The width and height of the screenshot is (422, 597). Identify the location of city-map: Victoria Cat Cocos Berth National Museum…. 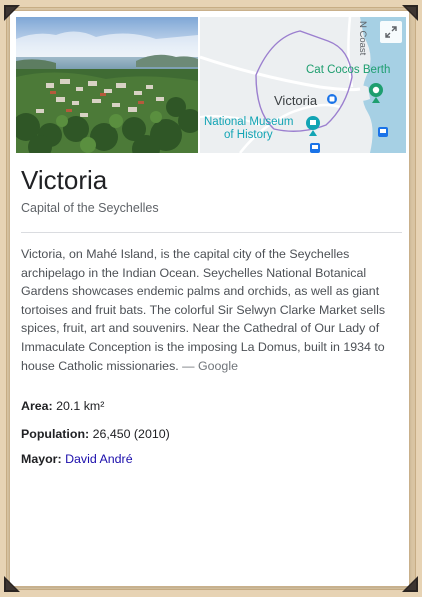
(303, 85).